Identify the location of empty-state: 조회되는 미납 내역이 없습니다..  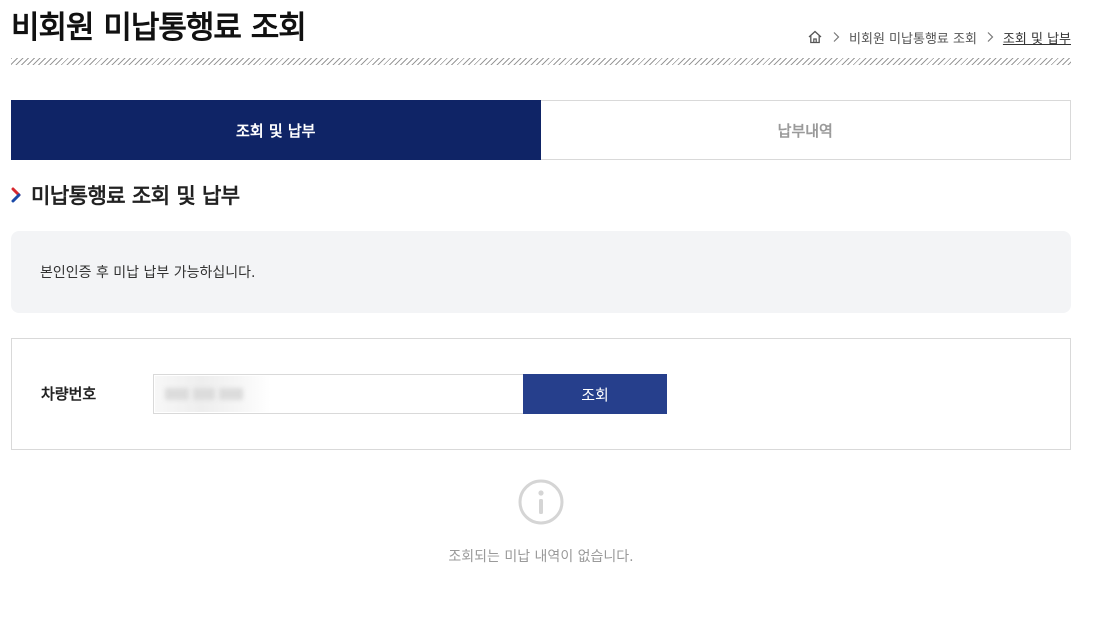
(541, 522).